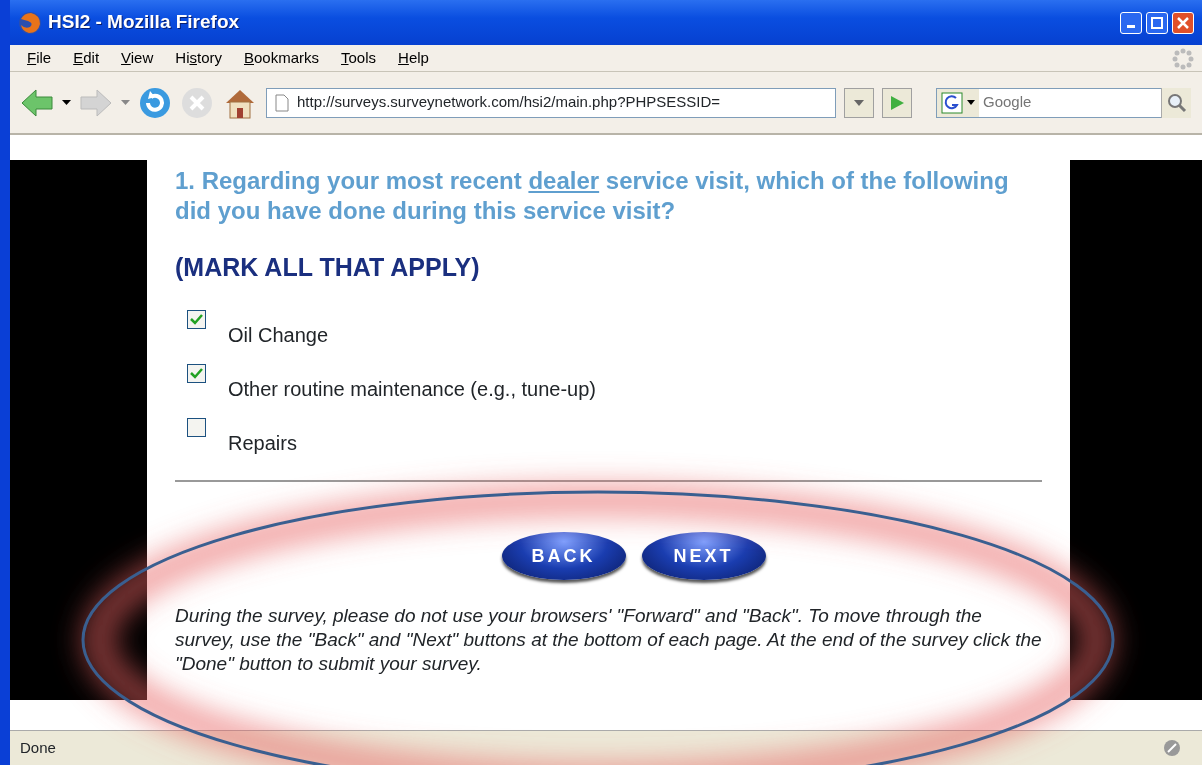 The height and width of the screenshot is (765, 1202). What do you see at coordinates (592, 196) in the screenshot?
I see `question-text: 1. Regarding your most recent dealer service visit, which of the following did you have done during this service visit?` at bounding box center [592, 196].